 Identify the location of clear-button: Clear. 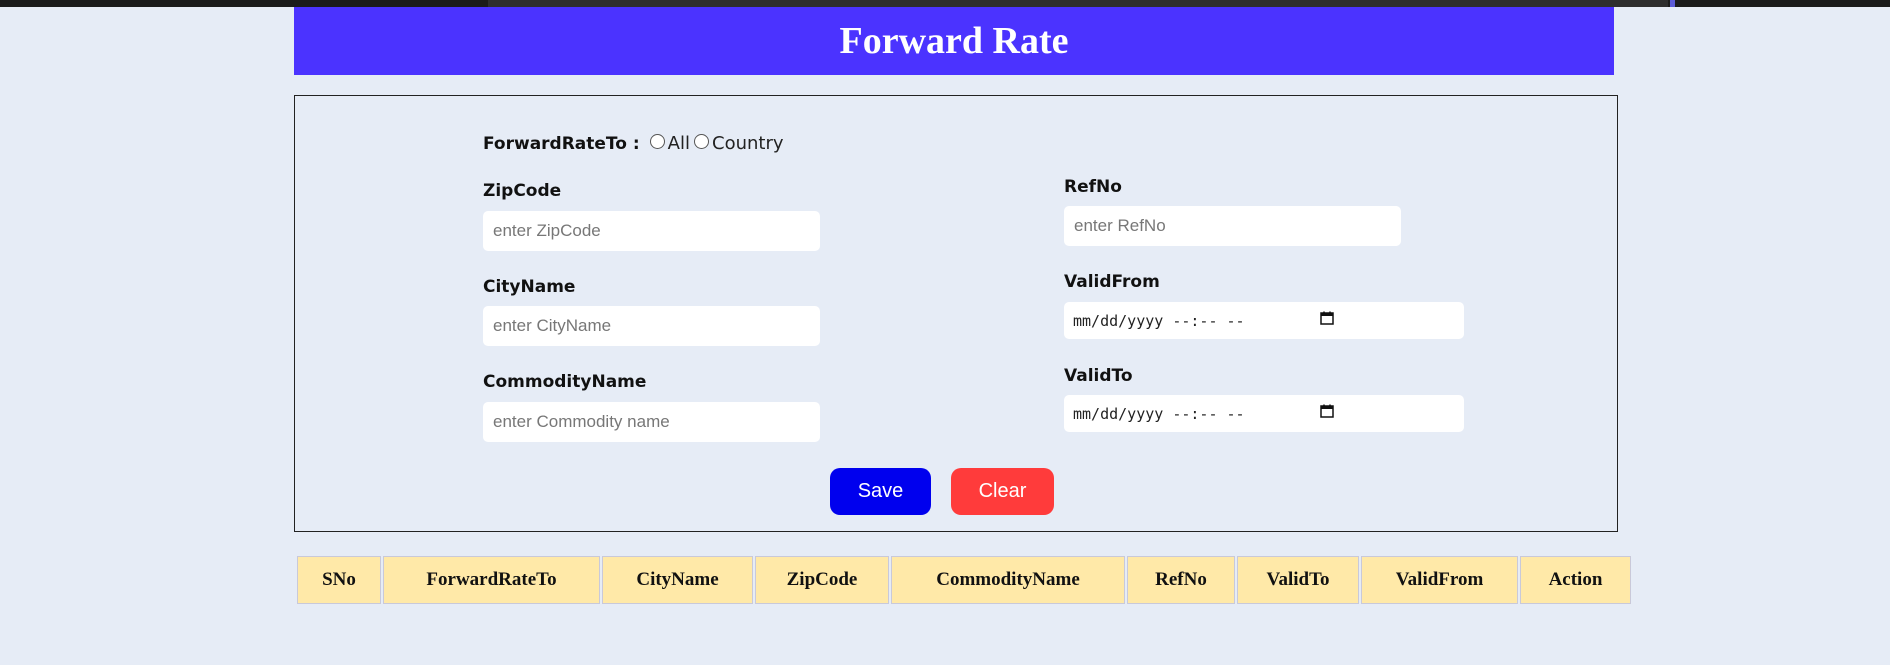
(1002, 491).